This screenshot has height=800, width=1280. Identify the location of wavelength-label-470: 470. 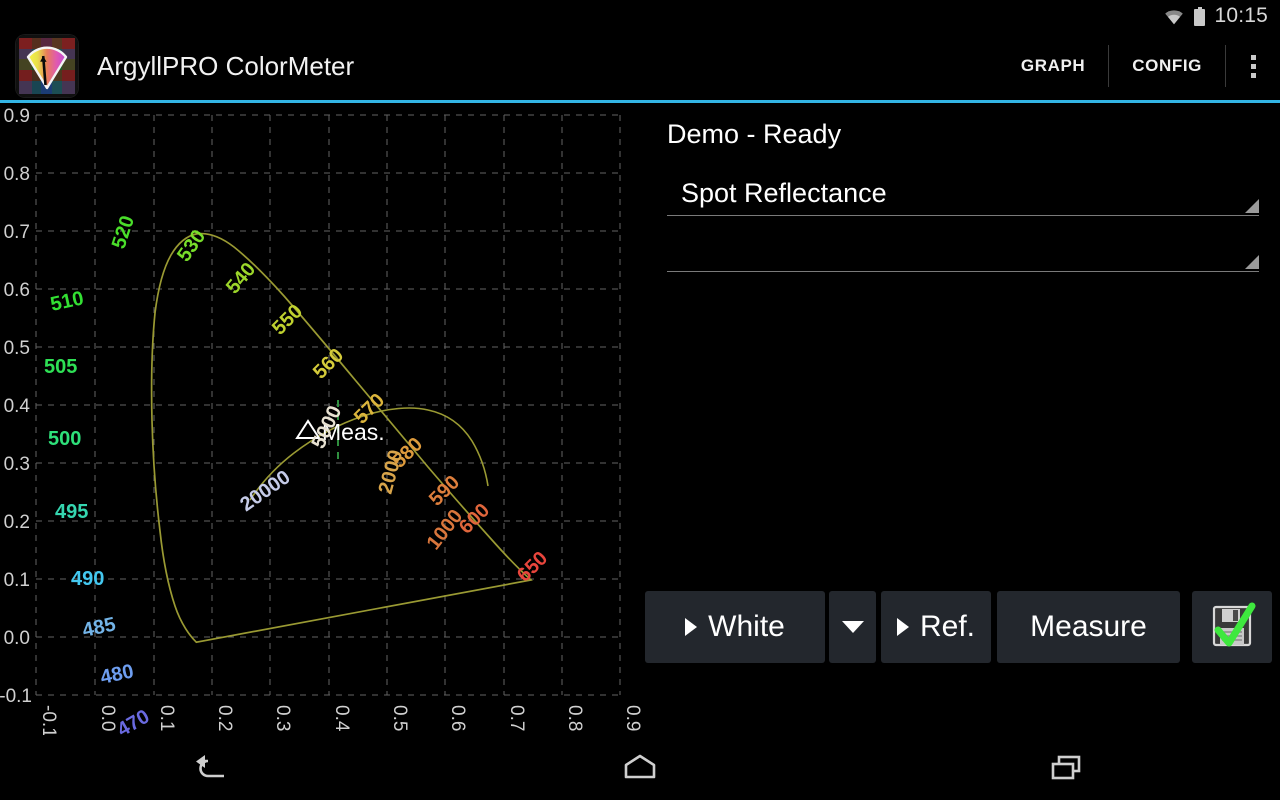
(134, 720).